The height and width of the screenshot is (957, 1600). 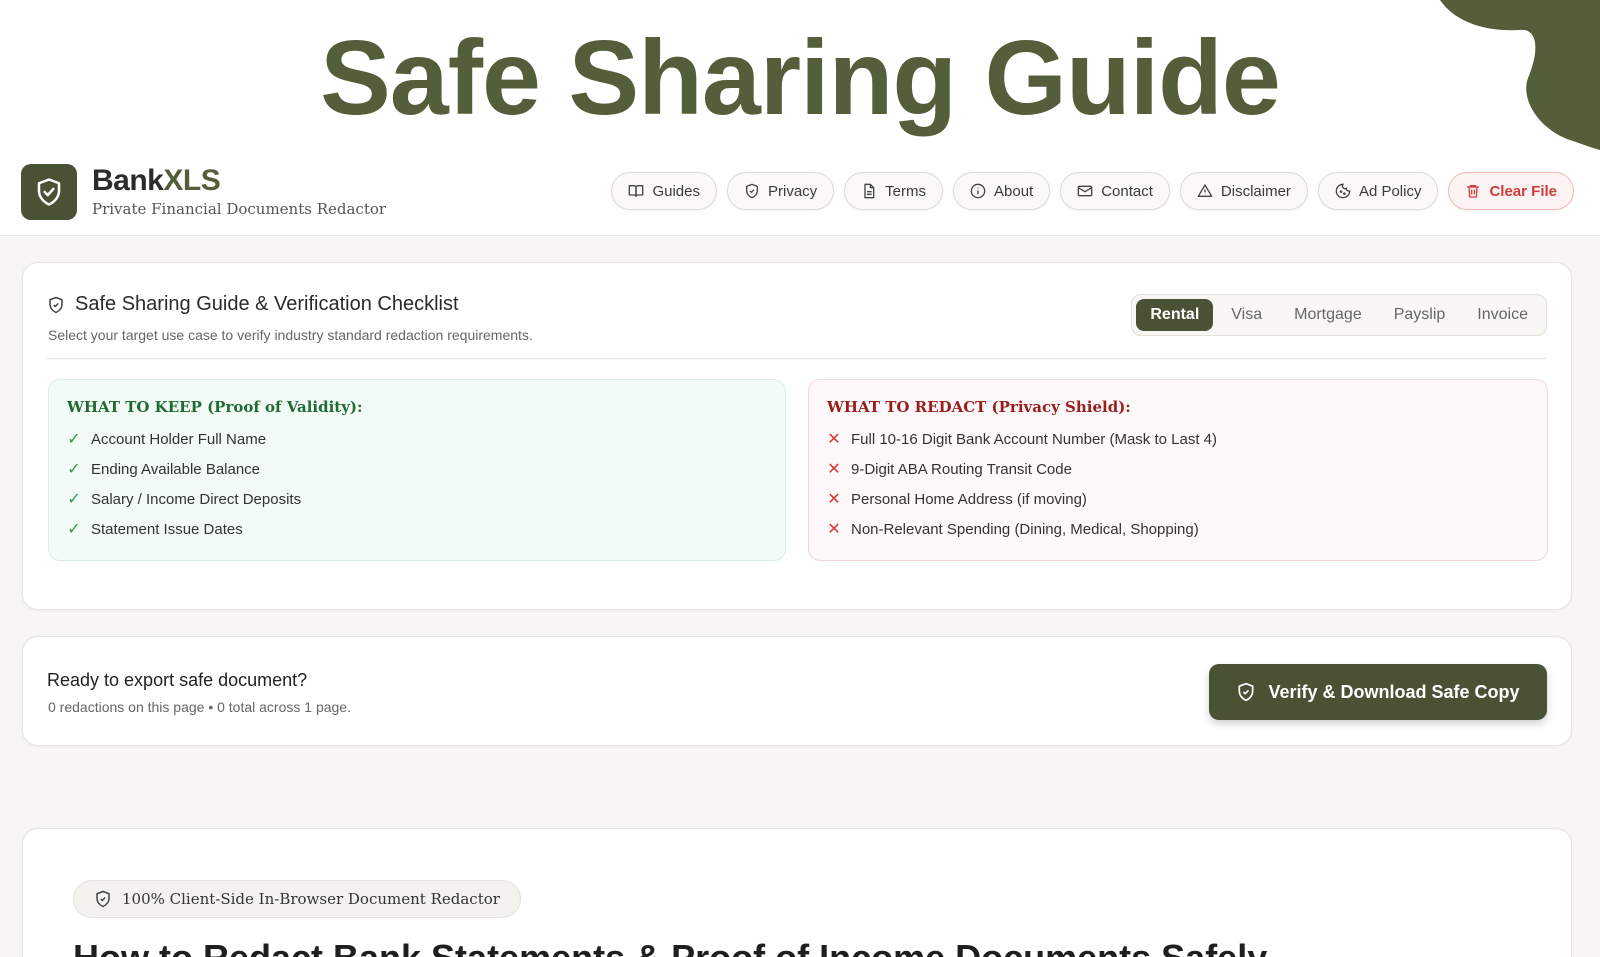 What do you see at coordinates (156, 180) in the screenshot?
I see `brand-name: BankXLS` at bounding box center [156, 180].